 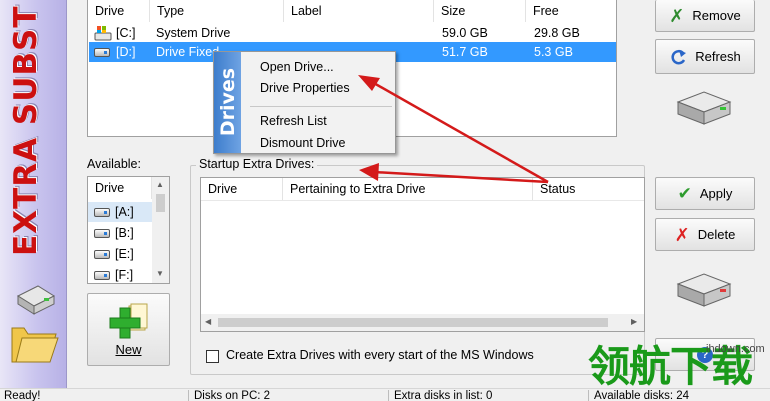 I want to click on status-ready: Ready!, so click(x=22, y=395).